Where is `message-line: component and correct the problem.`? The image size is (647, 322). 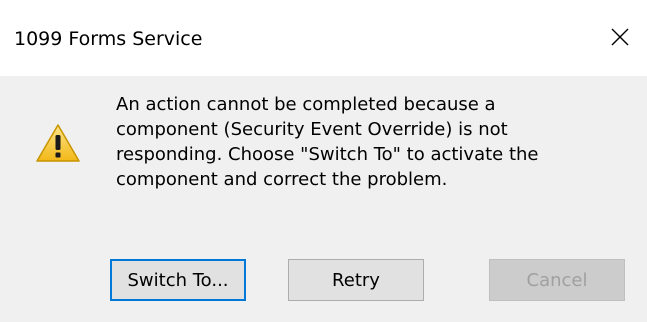 message-line: component and correct the problem. is located at coordinates (282, 179).